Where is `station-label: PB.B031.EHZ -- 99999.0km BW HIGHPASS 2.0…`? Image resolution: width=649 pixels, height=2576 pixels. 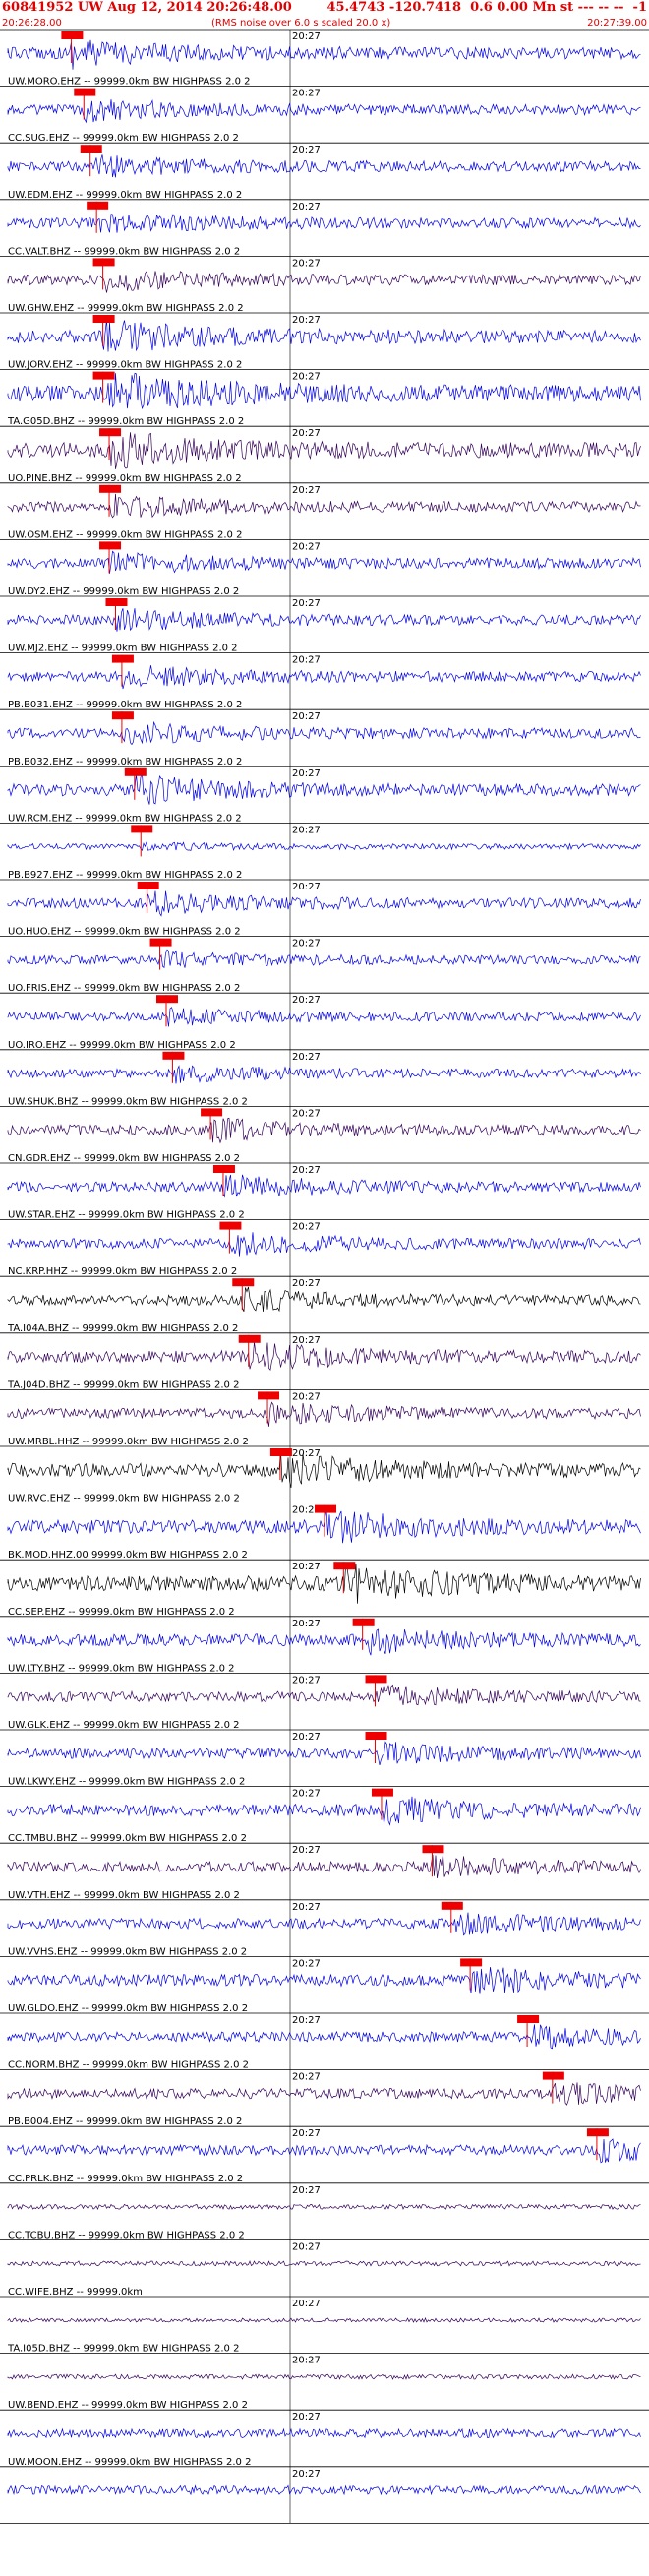
station-label: PB.B031.EHZ -- 99999.0km BW HIGHPASS 2.0… is located at coordinates (125, 705).